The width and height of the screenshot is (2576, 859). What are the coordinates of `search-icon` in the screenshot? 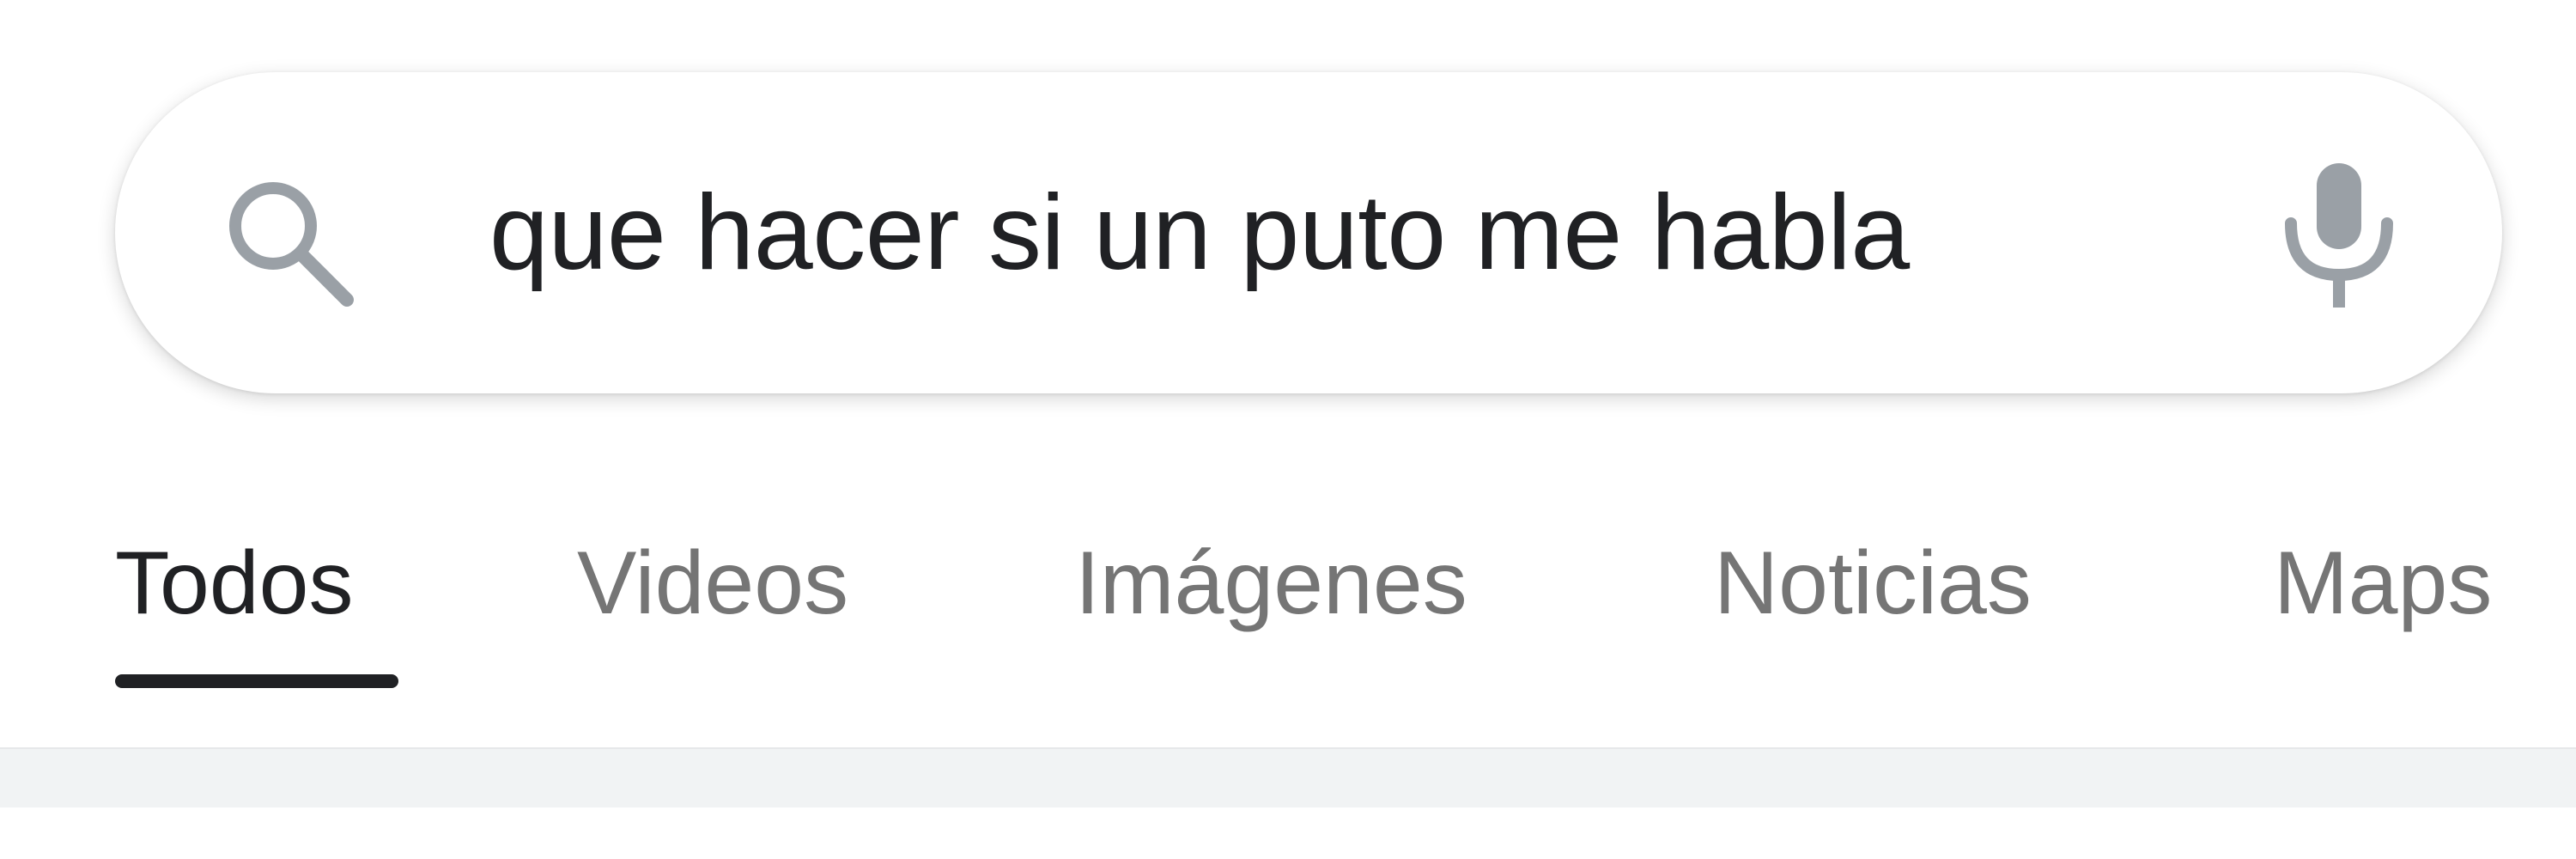 It's located at (289, 241).